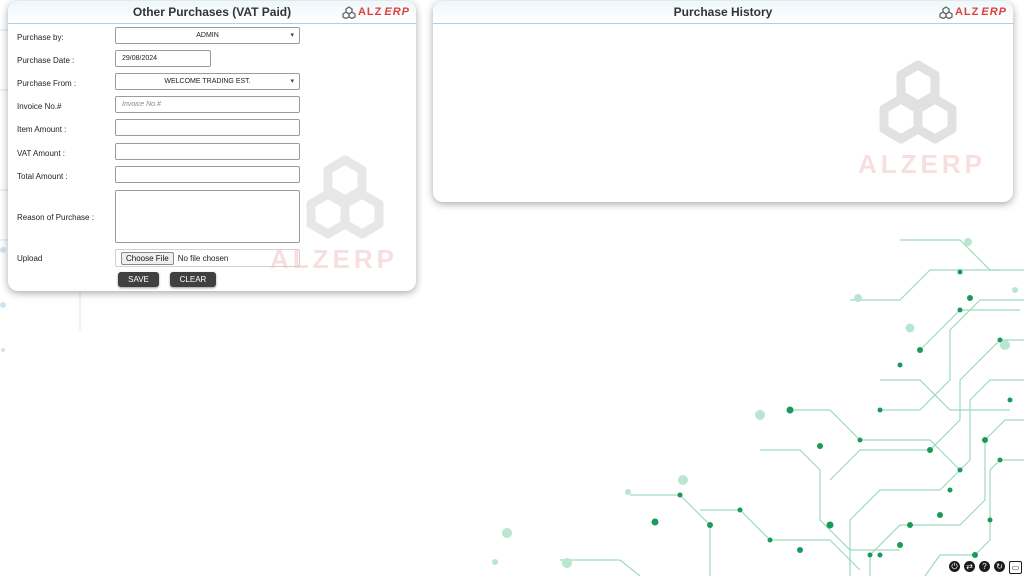 This screenshot has width=1024, height=576. Describe the element at coordinates (41, 153) in the screenshot. I see `vat-amount-label: VAT Amount :` at that location.